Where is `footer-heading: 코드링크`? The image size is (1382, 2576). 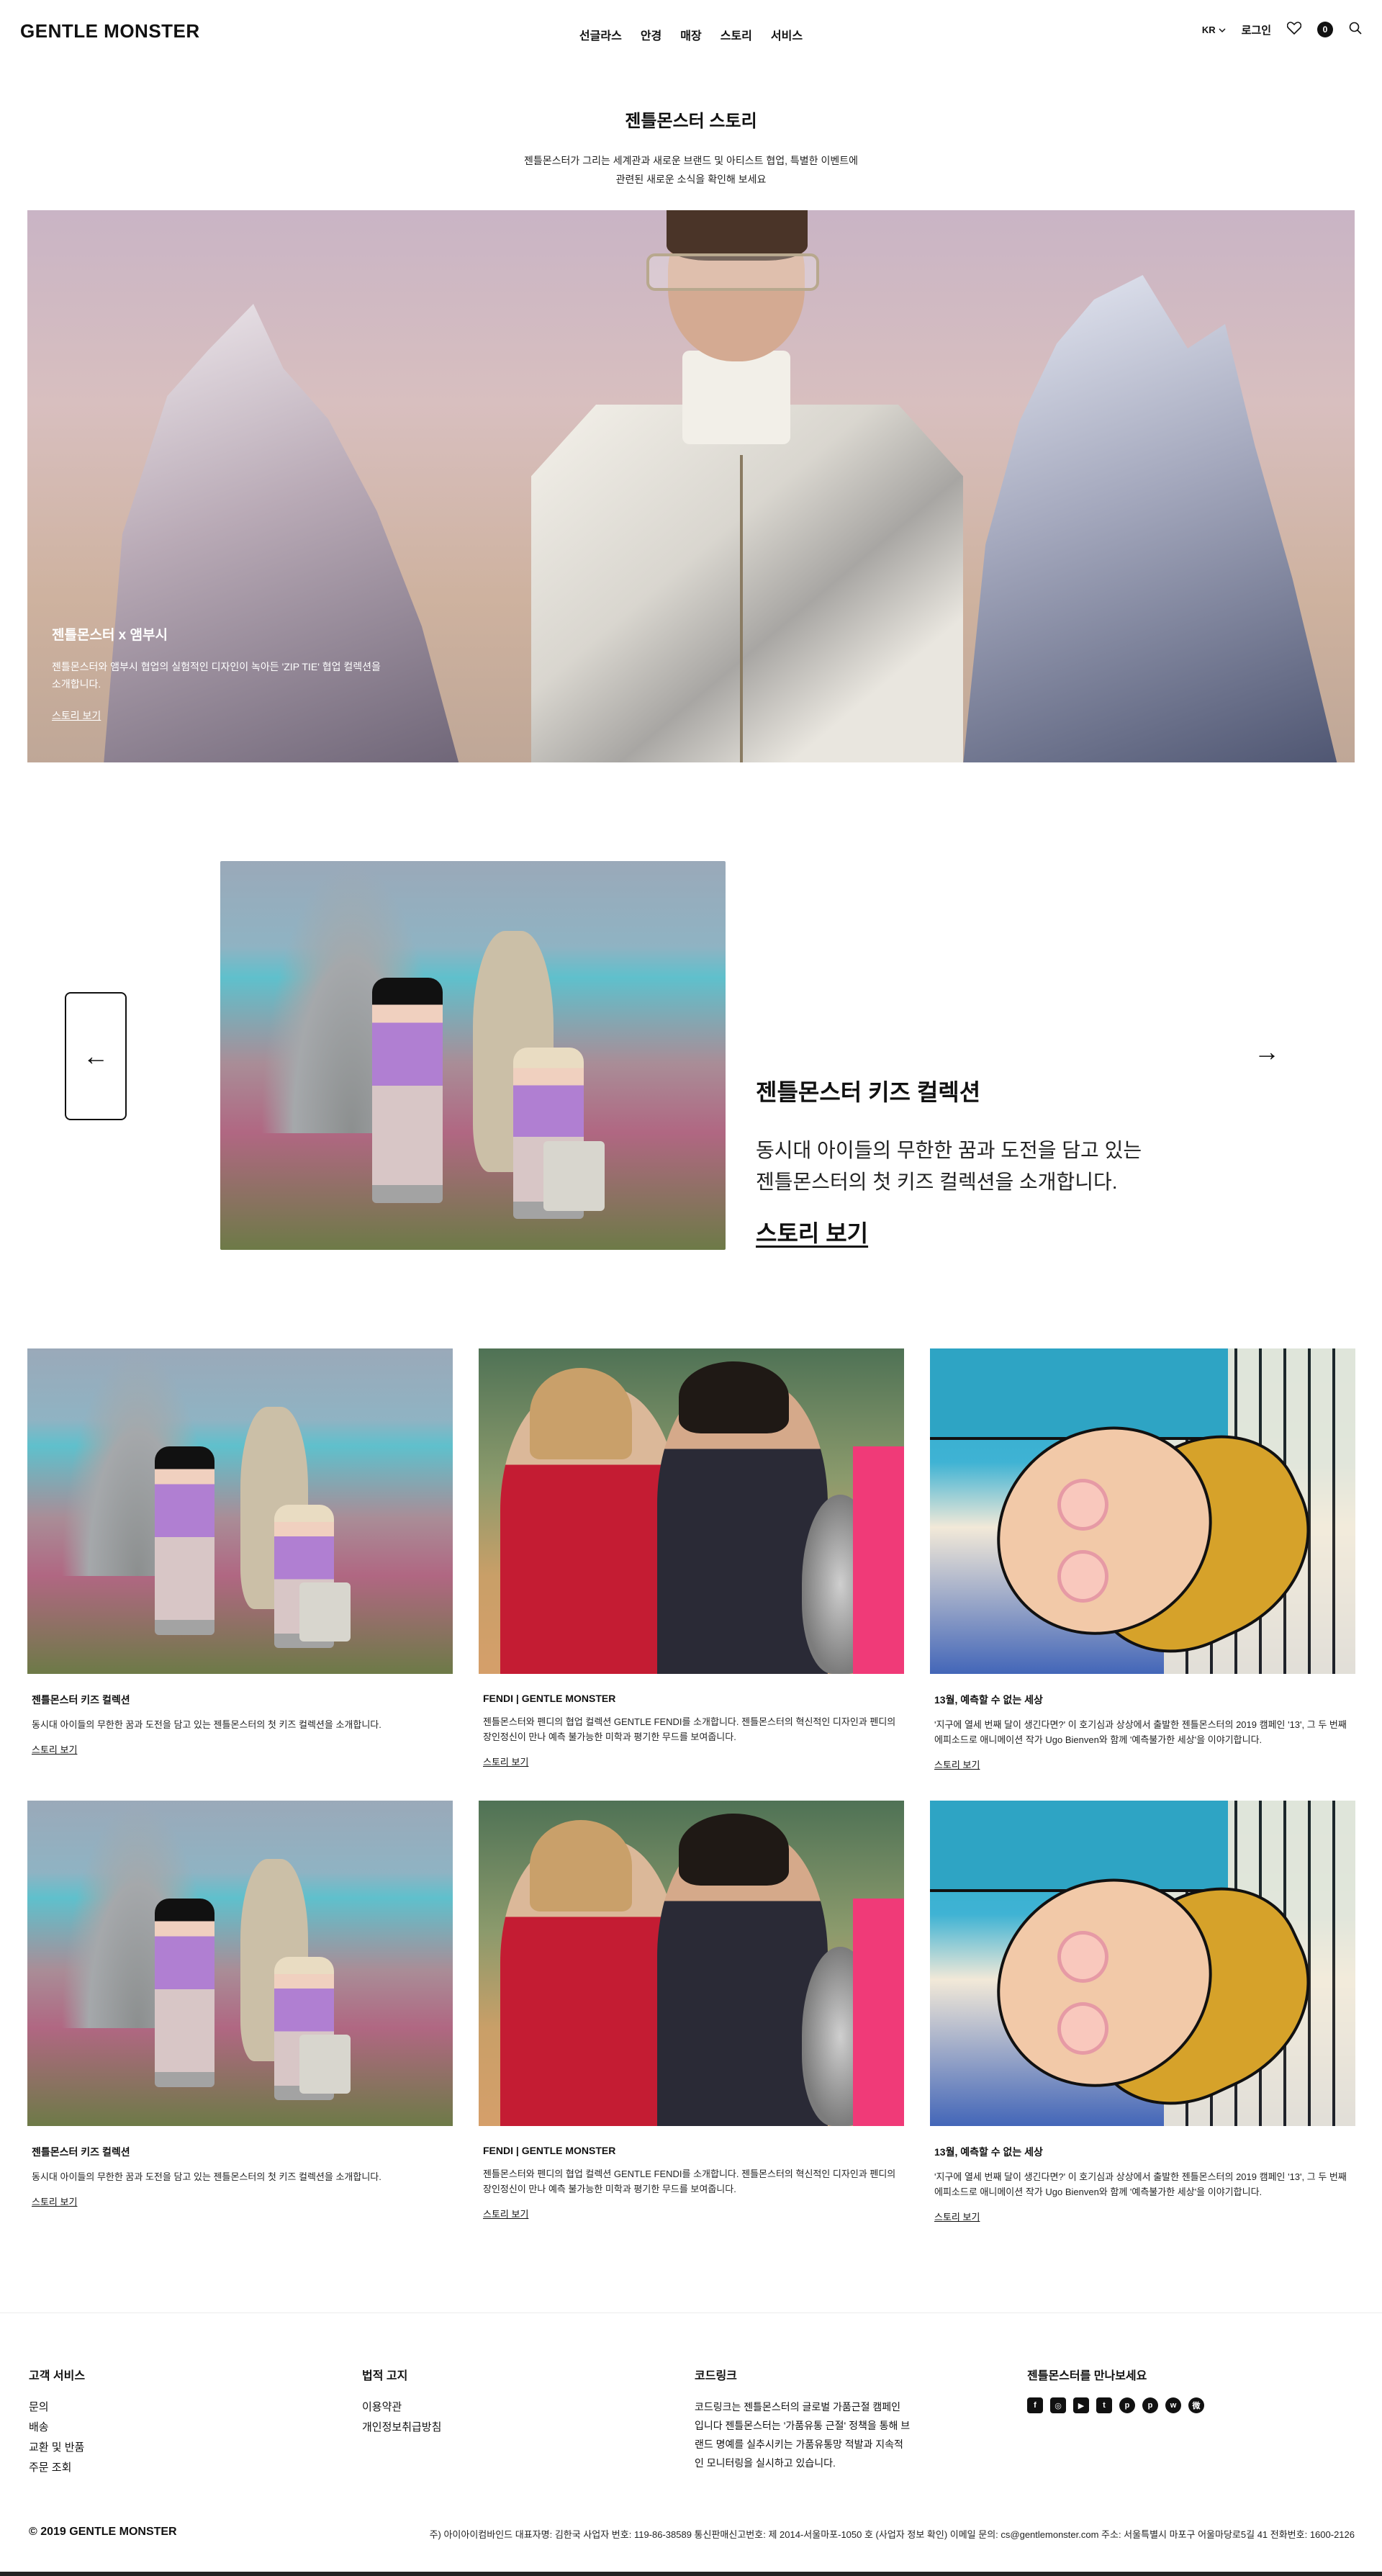
footer-heading: 코드링크 is located at coordinates (716, 2376).